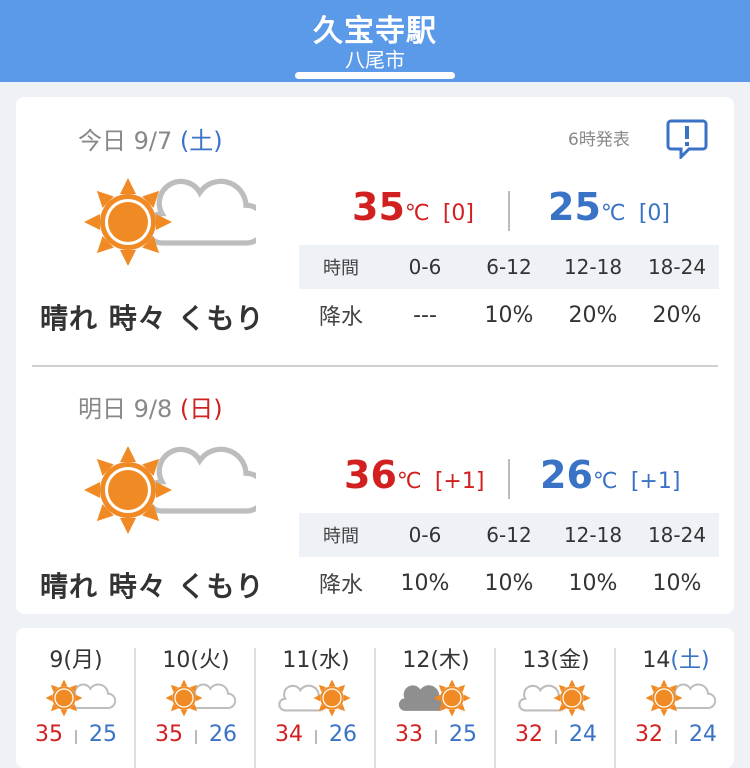  Describe the element at coordinates (687, 138) in the screenshot. I see `alert-icon` at that location.